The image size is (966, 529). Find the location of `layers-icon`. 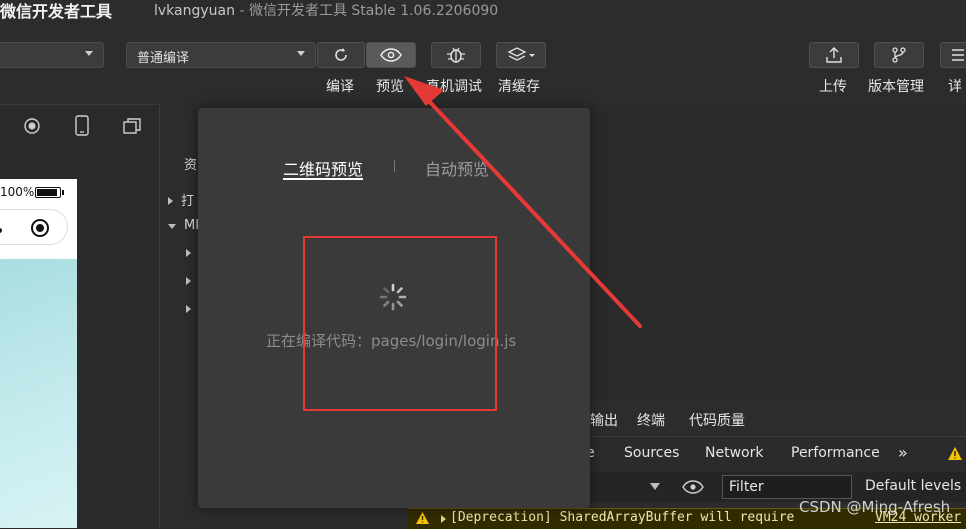

layers-icon is located at coordinates (521, 54).